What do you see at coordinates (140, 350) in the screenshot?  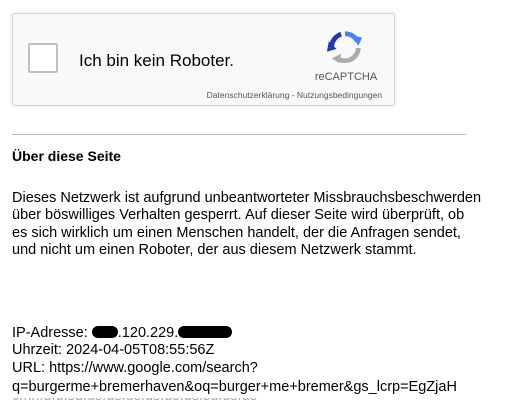 I see `time-value: 2024-04-05T08:55:56Z` at bounding box center [140, 350].